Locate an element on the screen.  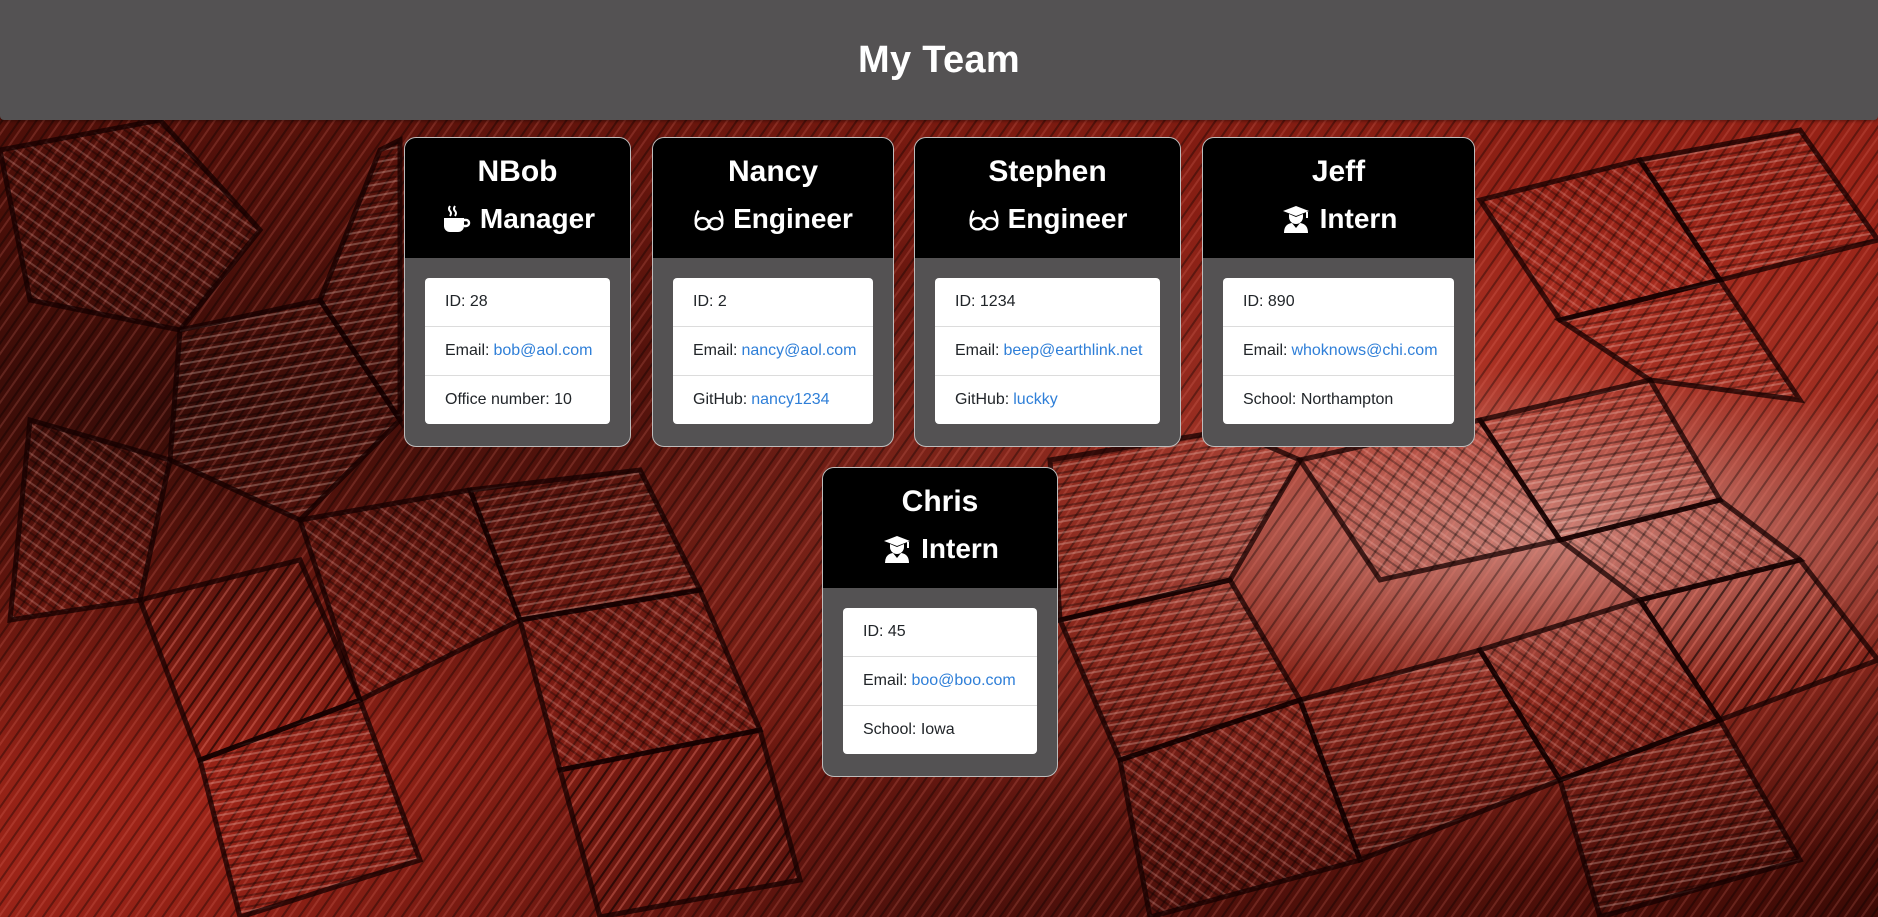
id-row: ID: 28 is located at coordinates (517, 302).